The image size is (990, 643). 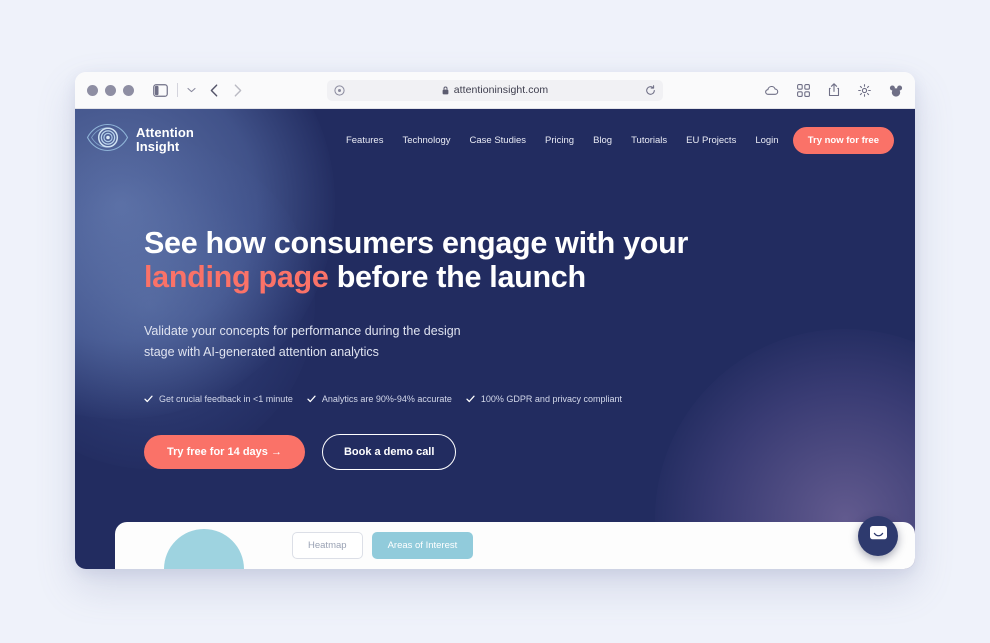 What do you see at coordinates (515, 545) in the screenshot?
I see `preview-panel: Heatmap Areas of Interest` at bounding box center [515, 545].